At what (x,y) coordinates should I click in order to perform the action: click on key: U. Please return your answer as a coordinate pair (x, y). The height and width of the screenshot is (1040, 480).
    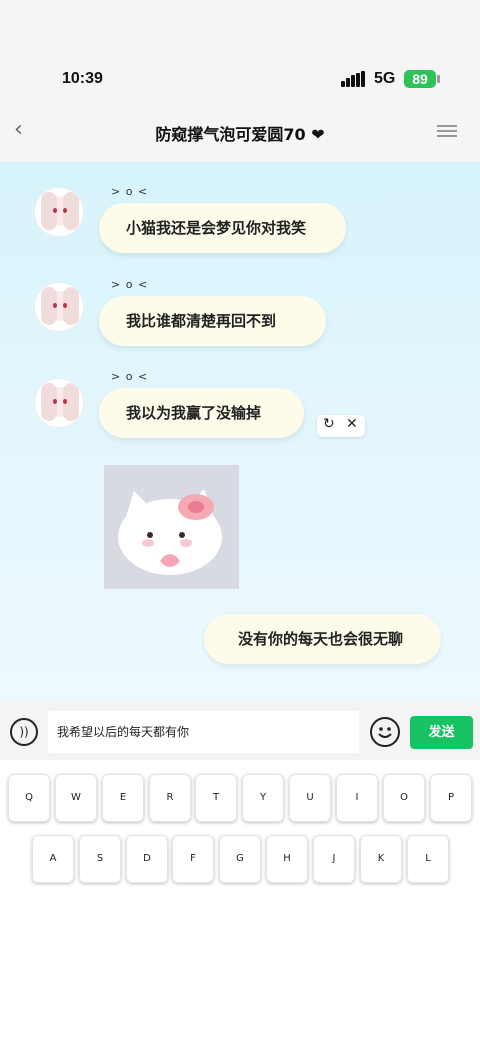
    Looking at the image, I should click on (310, 798).